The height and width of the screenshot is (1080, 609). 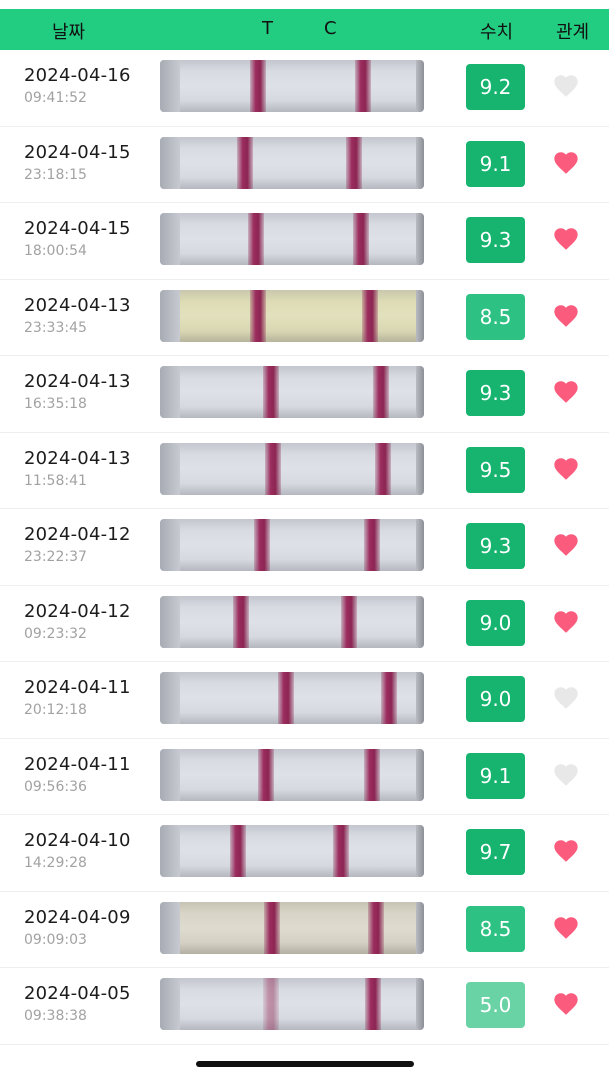 I want to click on list-item: 2024-04-12 23:22:37 9.3, so click(x=304, y=547).